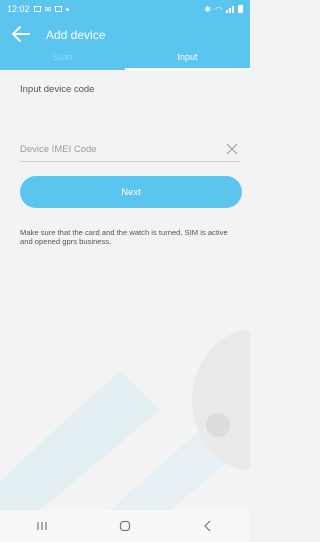 The height and width of the screenshot is (542, 320). What do you see at coordinates (125, 44) in the screenshot?
I see `app-bar: Add device Scan Input` at bounding box center [125, 44].